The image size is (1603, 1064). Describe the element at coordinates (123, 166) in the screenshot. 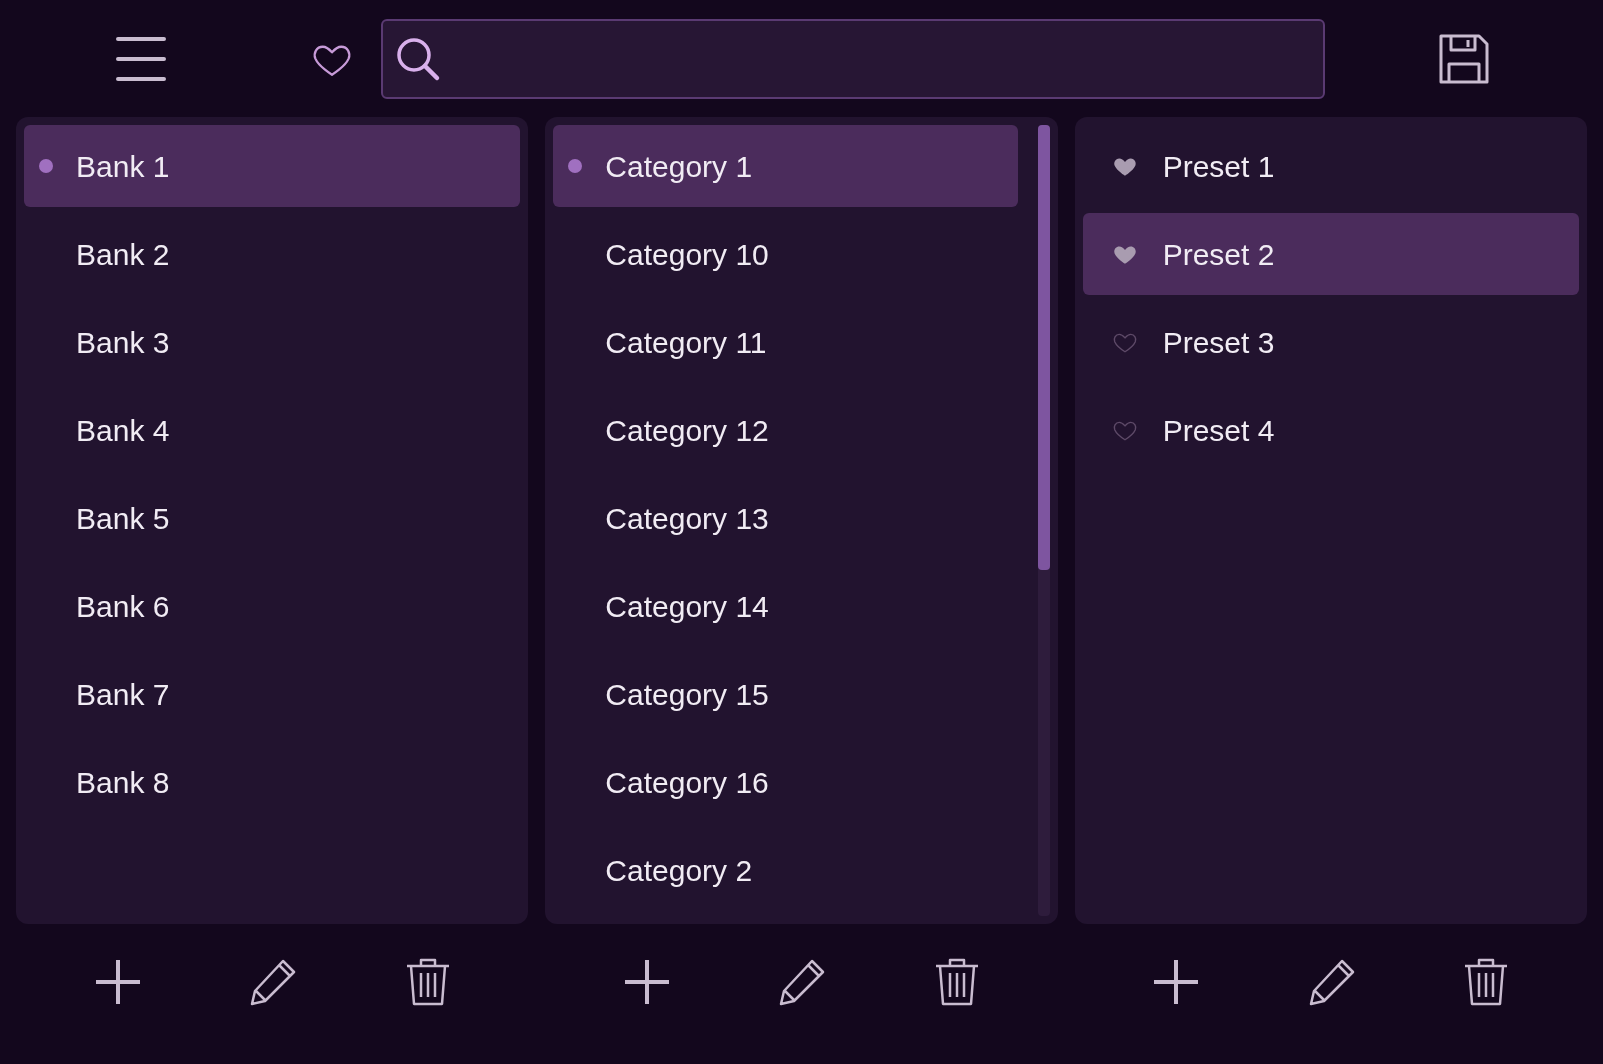

I see `item-label: Bank 1` at that location.